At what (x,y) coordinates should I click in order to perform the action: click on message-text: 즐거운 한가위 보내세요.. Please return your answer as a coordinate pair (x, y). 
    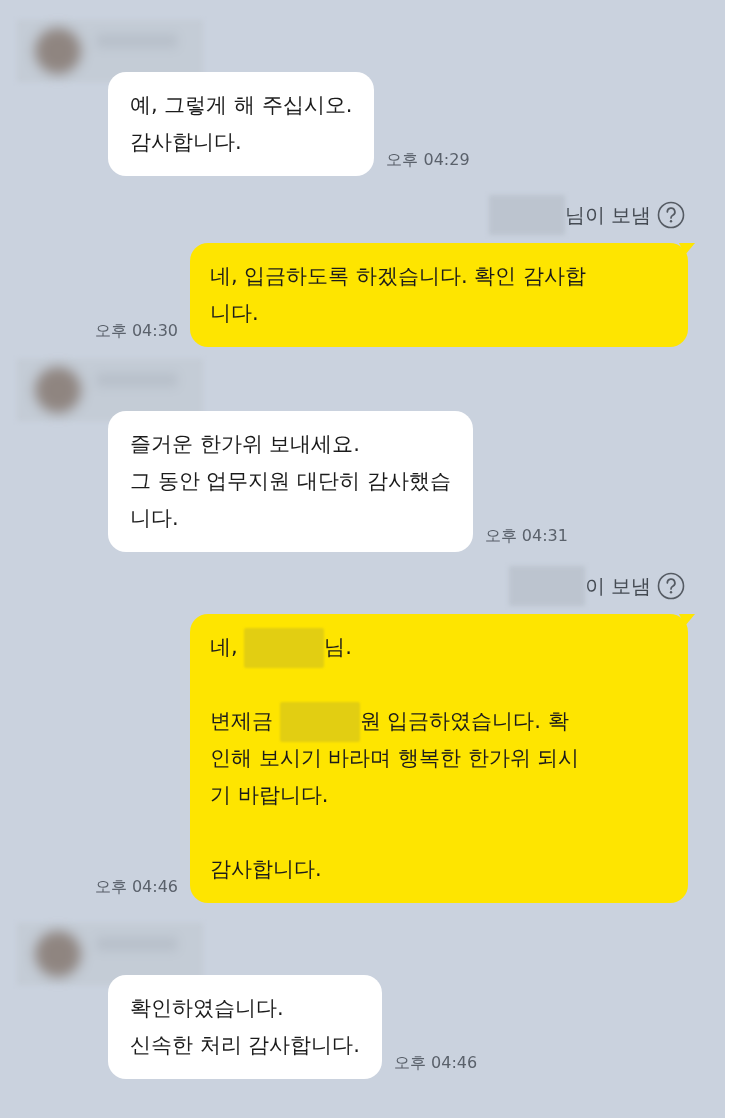
    Looking at the image, I should click on (245, 444).